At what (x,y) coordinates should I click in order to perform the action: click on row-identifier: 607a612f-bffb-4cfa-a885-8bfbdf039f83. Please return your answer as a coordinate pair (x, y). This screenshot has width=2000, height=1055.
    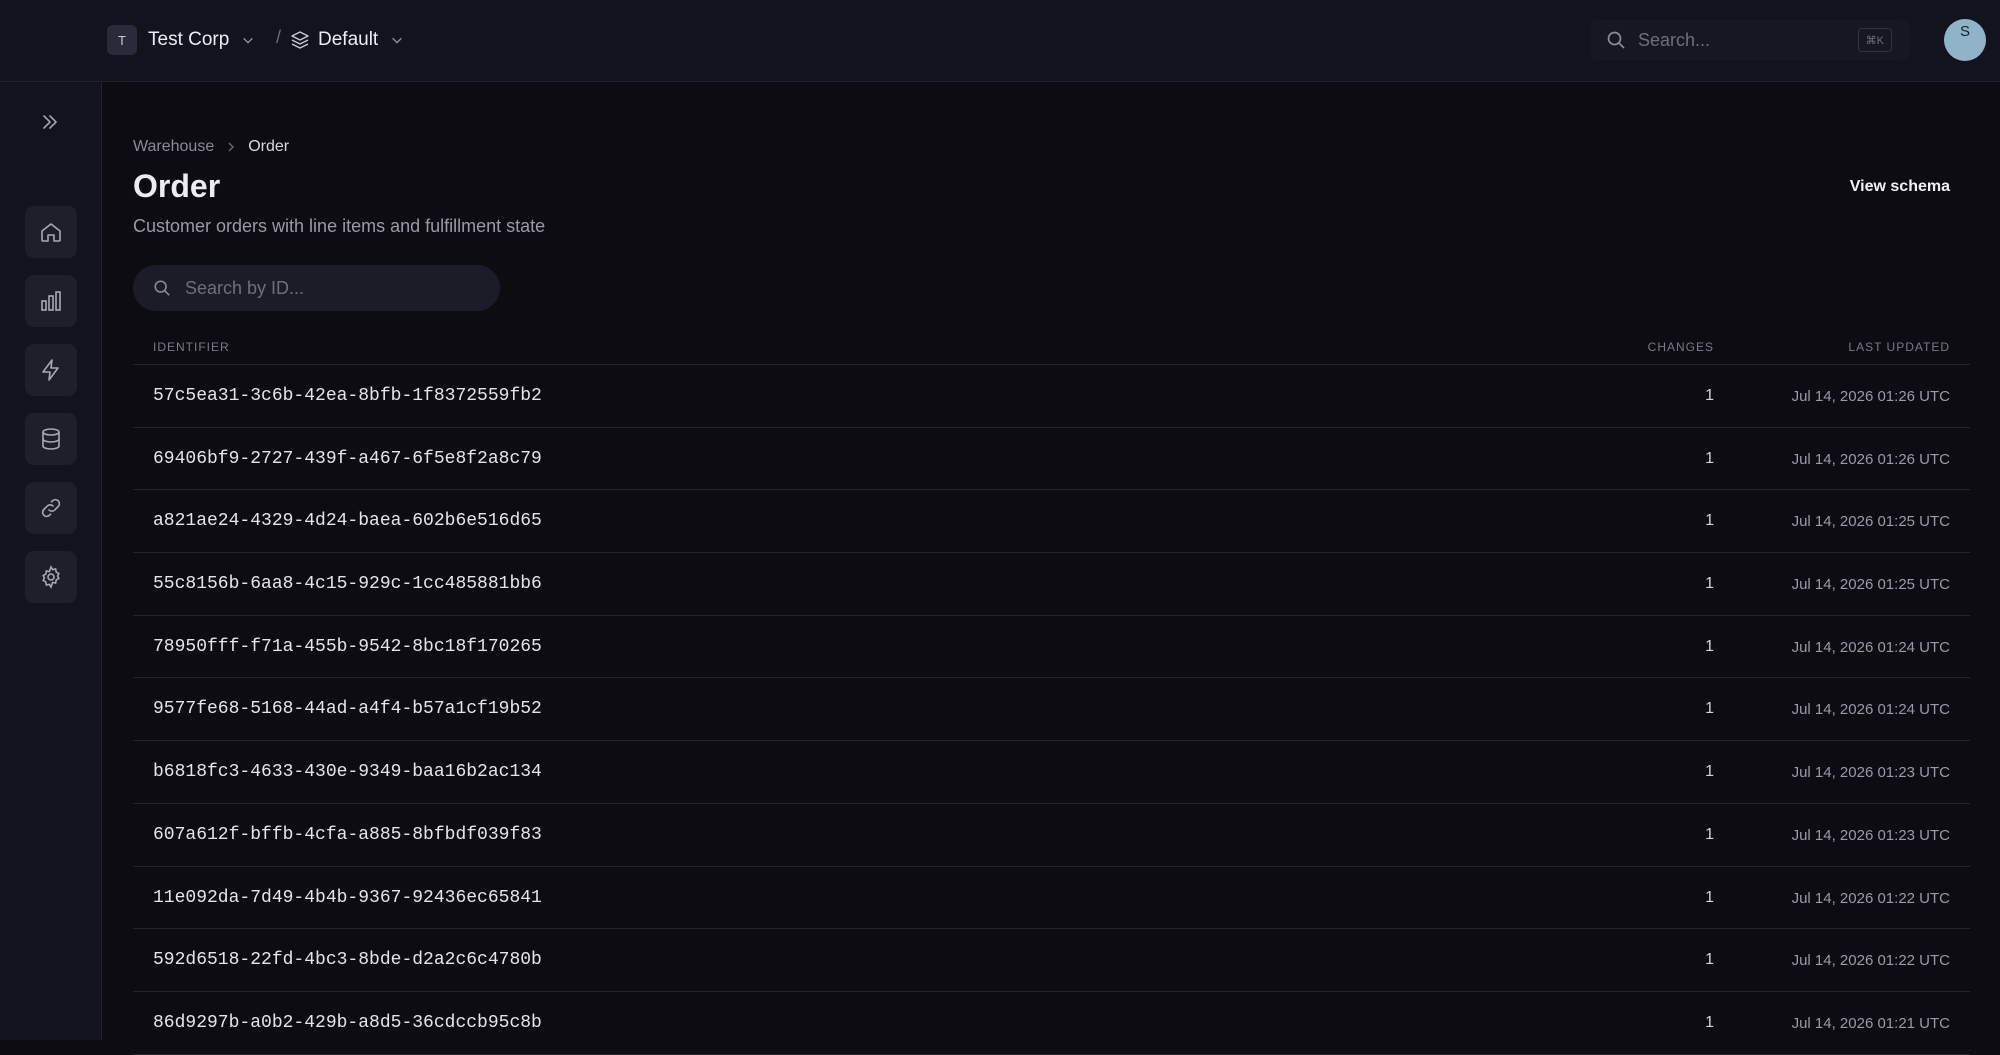
    Looking at the image, I should click on (347, 834).